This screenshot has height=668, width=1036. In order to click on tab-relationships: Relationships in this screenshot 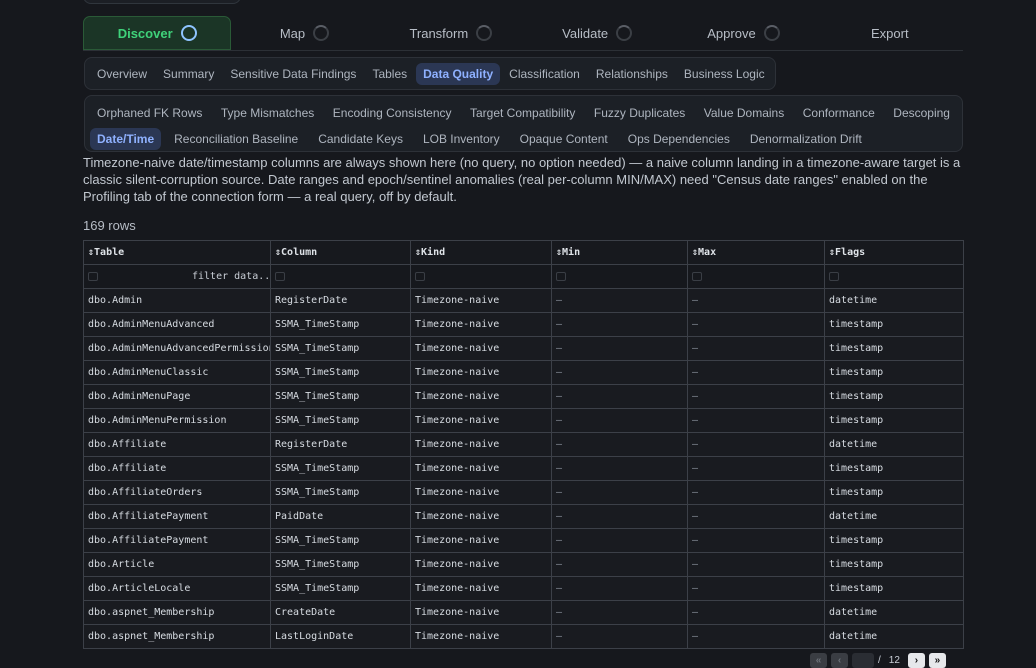, I will do `click(632, 74)`.